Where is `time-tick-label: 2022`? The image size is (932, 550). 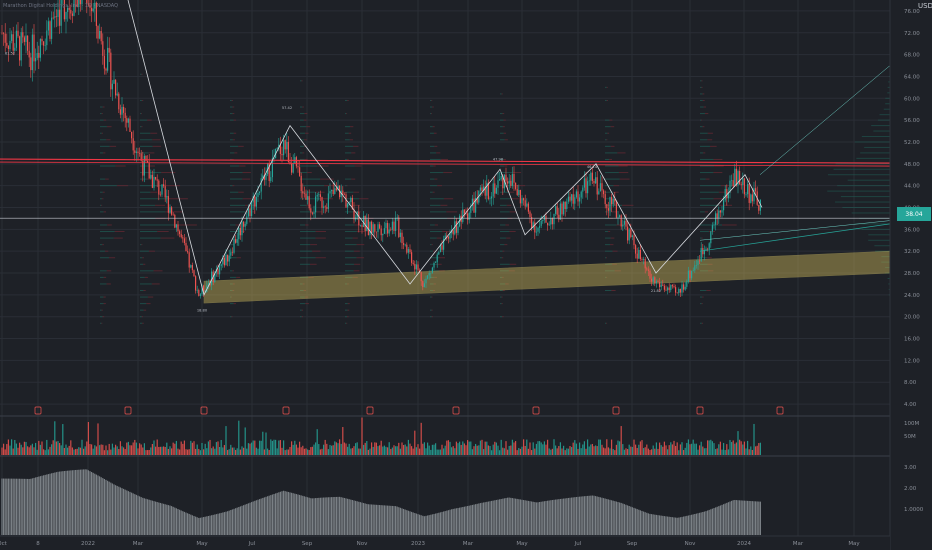
time-tick-label: 2022 is located at coordinates (88, 544).